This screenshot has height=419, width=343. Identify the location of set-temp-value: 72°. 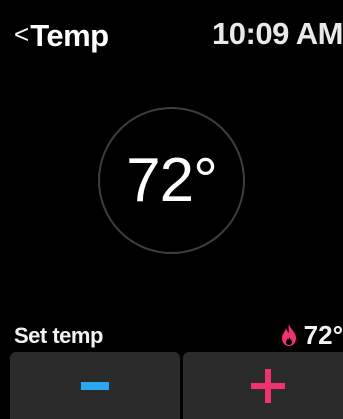
(323, 334).